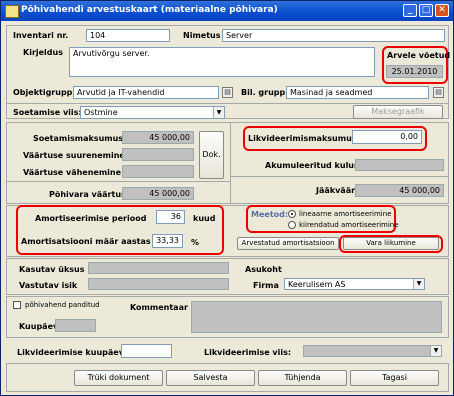 The image size is (454, 396). Describe the element at coordinates (349, 225) in the screenshot. I see `method-accelerated-label: kiirendatud amortiseerimine` at that location.